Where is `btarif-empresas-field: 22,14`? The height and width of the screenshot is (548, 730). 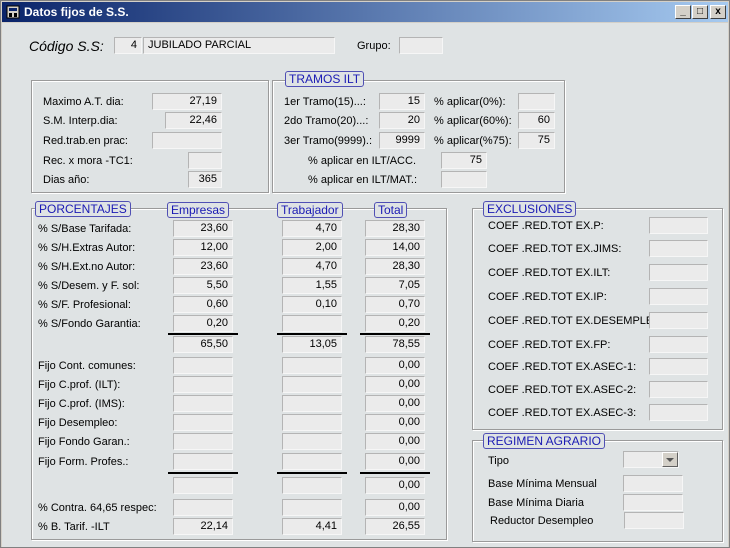
btarif-empresas-field: 22,14 is located at coordinates (203, 526).